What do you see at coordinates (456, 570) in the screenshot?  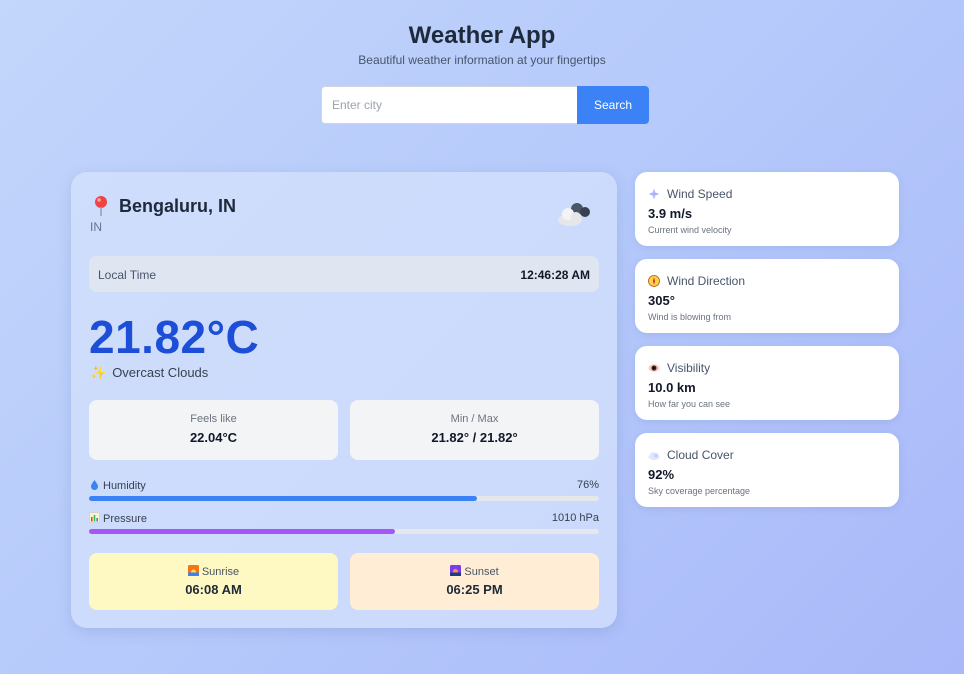 I see `sunset-icon` at bounding box center [456, 570].